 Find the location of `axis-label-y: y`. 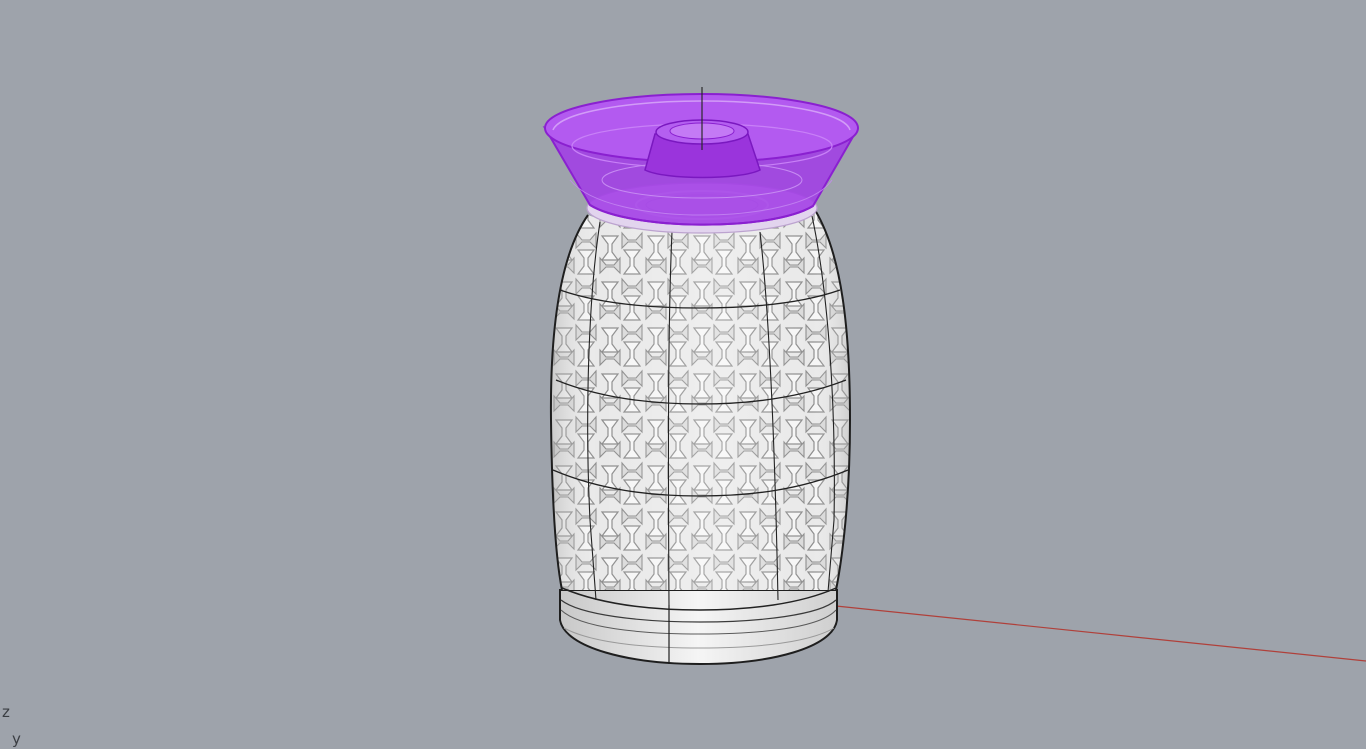

axis-label-y: y is located at coordinates (16, 739).